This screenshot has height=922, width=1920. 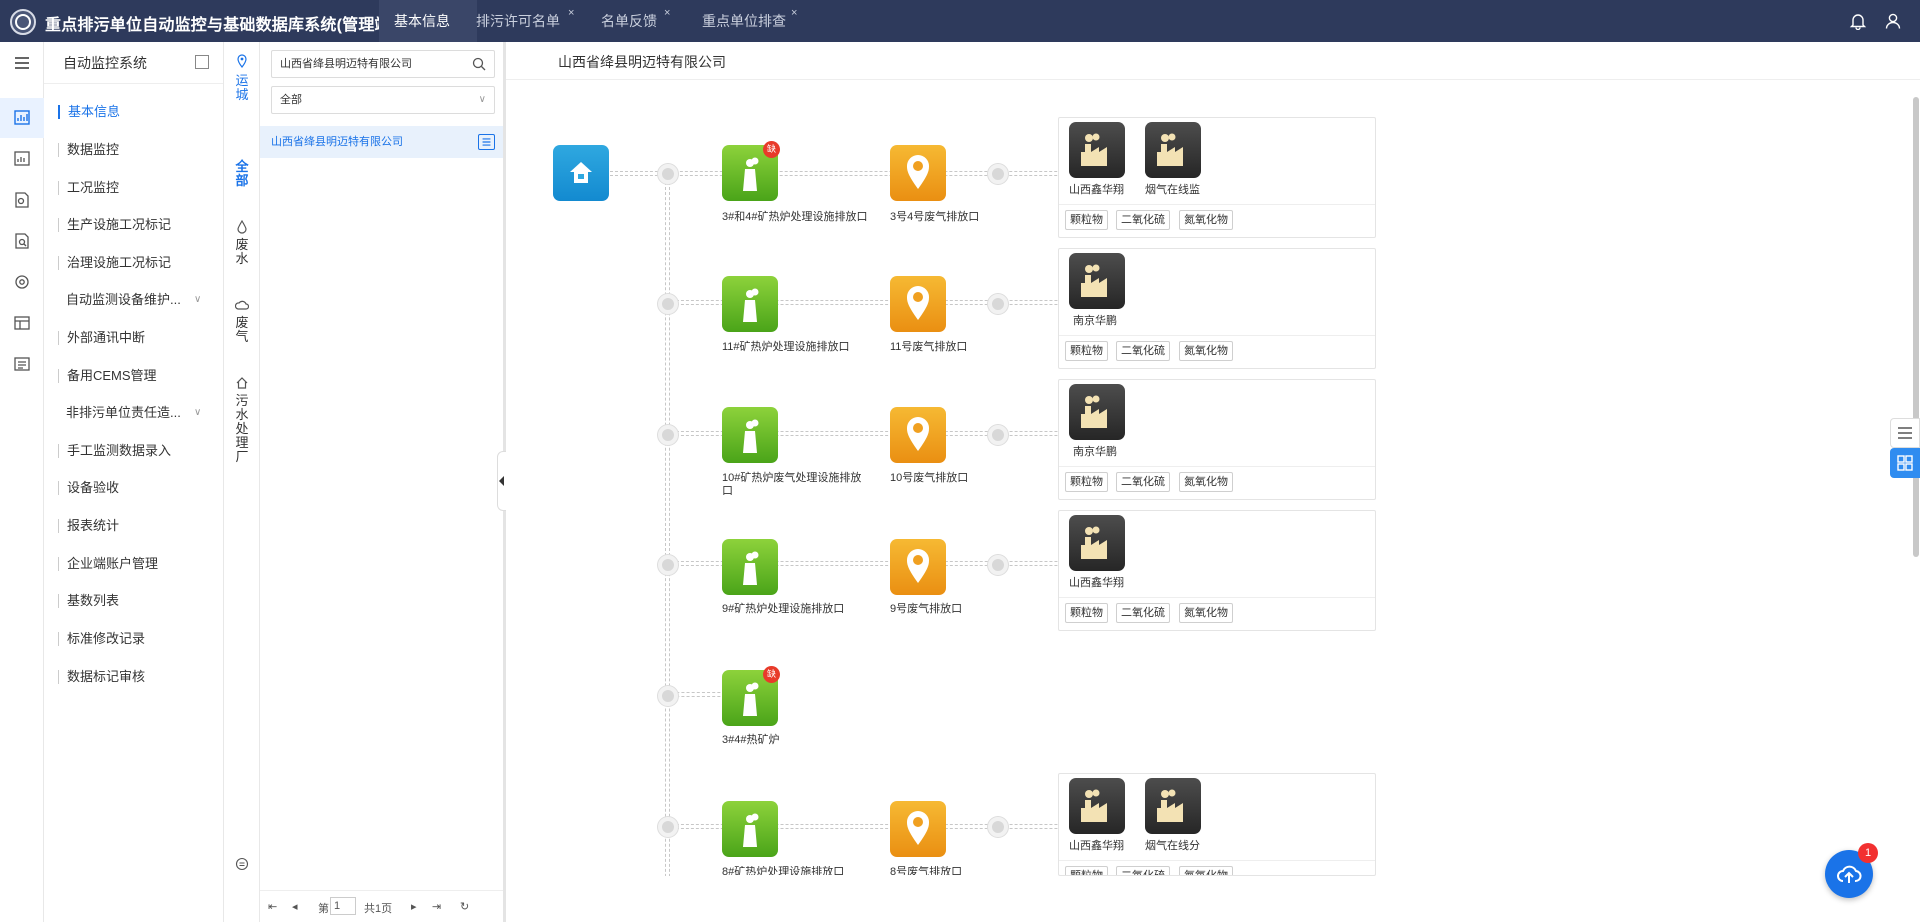 What do you see at coordinates (88, 526) in the screenshot?
I see `sidebar-item-report: 报表统计` at bounding box center [88, 526].